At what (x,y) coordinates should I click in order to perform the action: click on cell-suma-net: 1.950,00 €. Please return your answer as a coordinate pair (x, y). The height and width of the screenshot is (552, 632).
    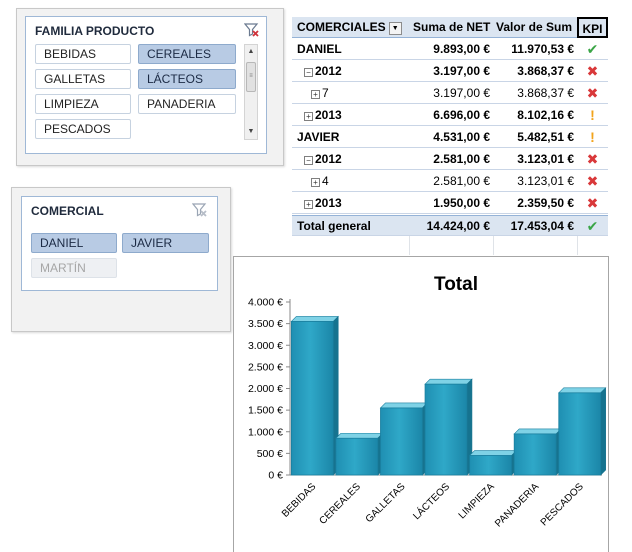
    Looking at the image, I should click on (451, 203).